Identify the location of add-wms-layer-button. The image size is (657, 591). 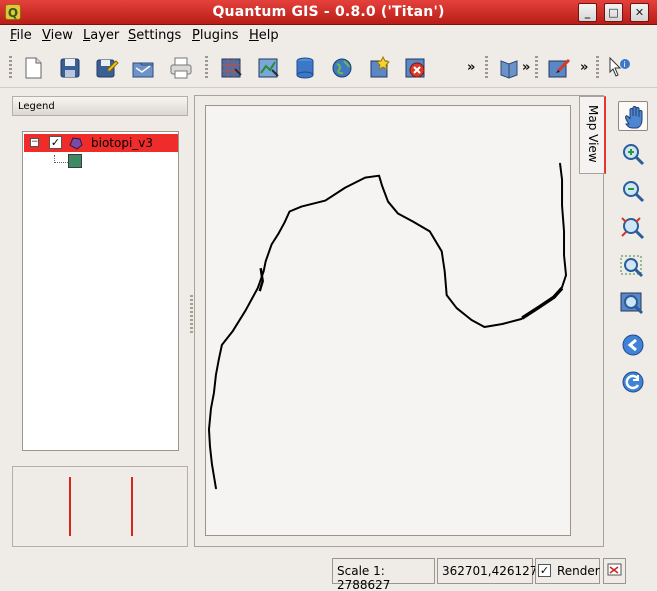
(342, 68).